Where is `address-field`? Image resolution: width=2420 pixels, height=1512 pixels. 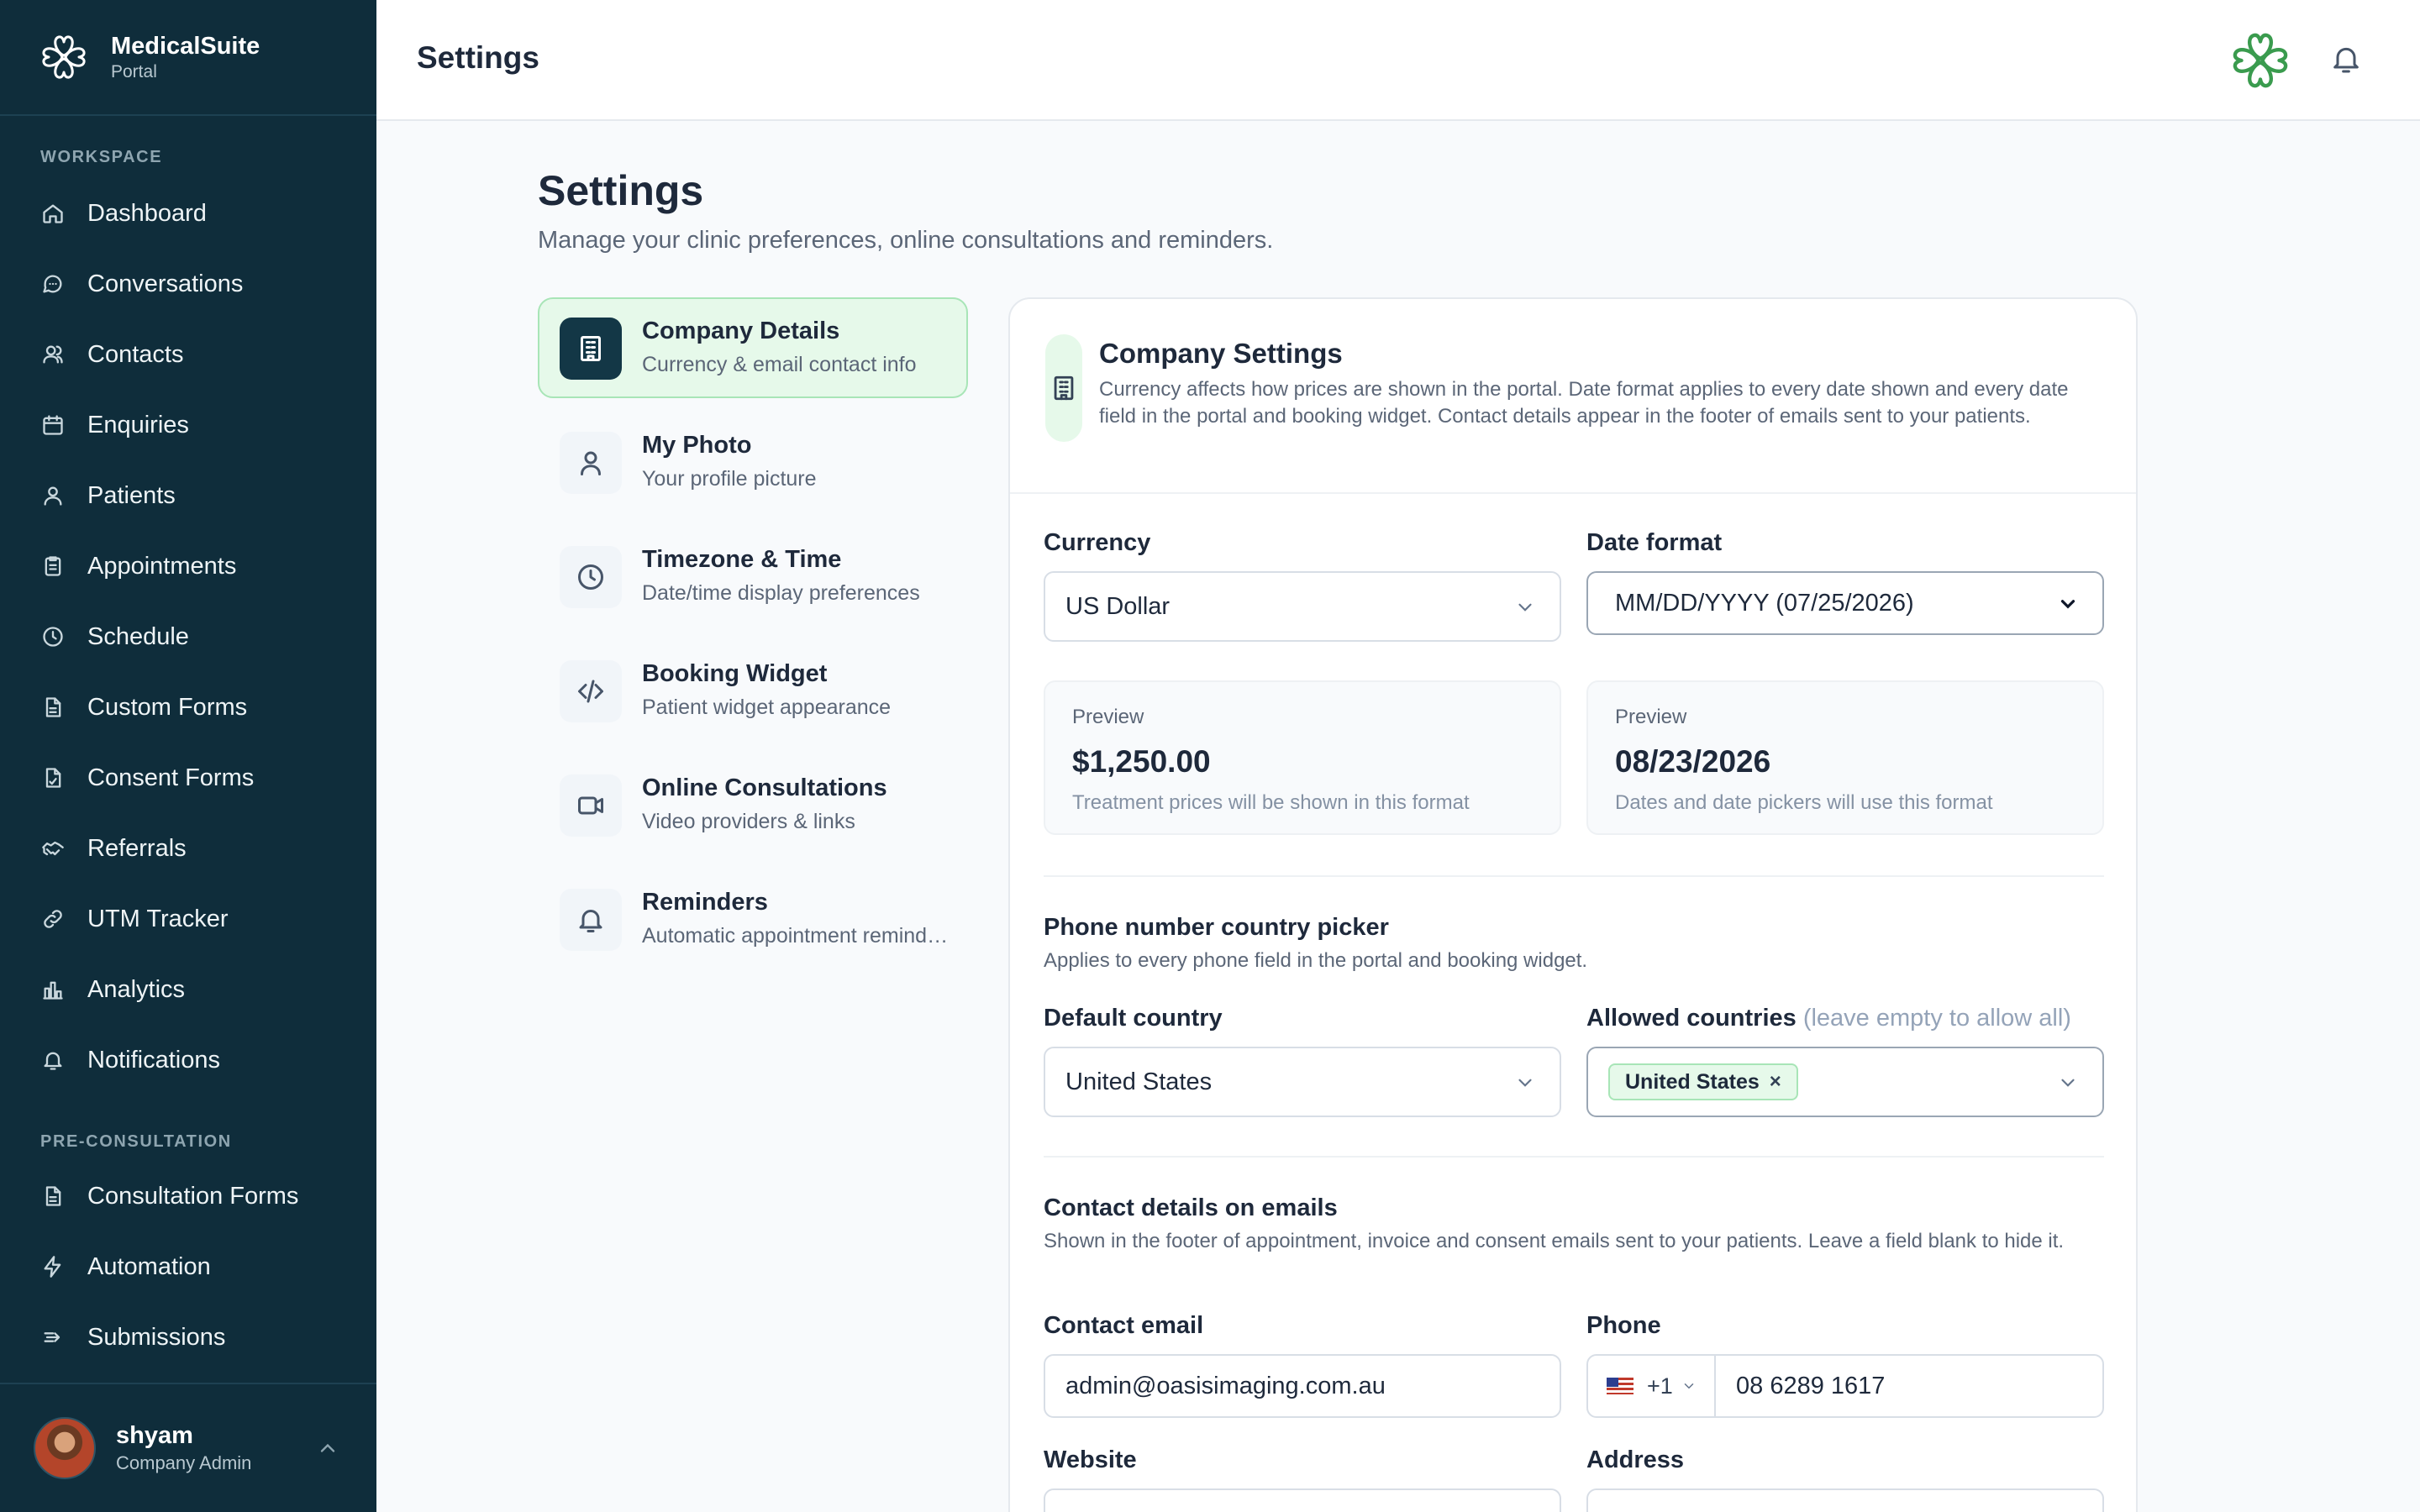
address-field is located at coordinates (1845, 1500).